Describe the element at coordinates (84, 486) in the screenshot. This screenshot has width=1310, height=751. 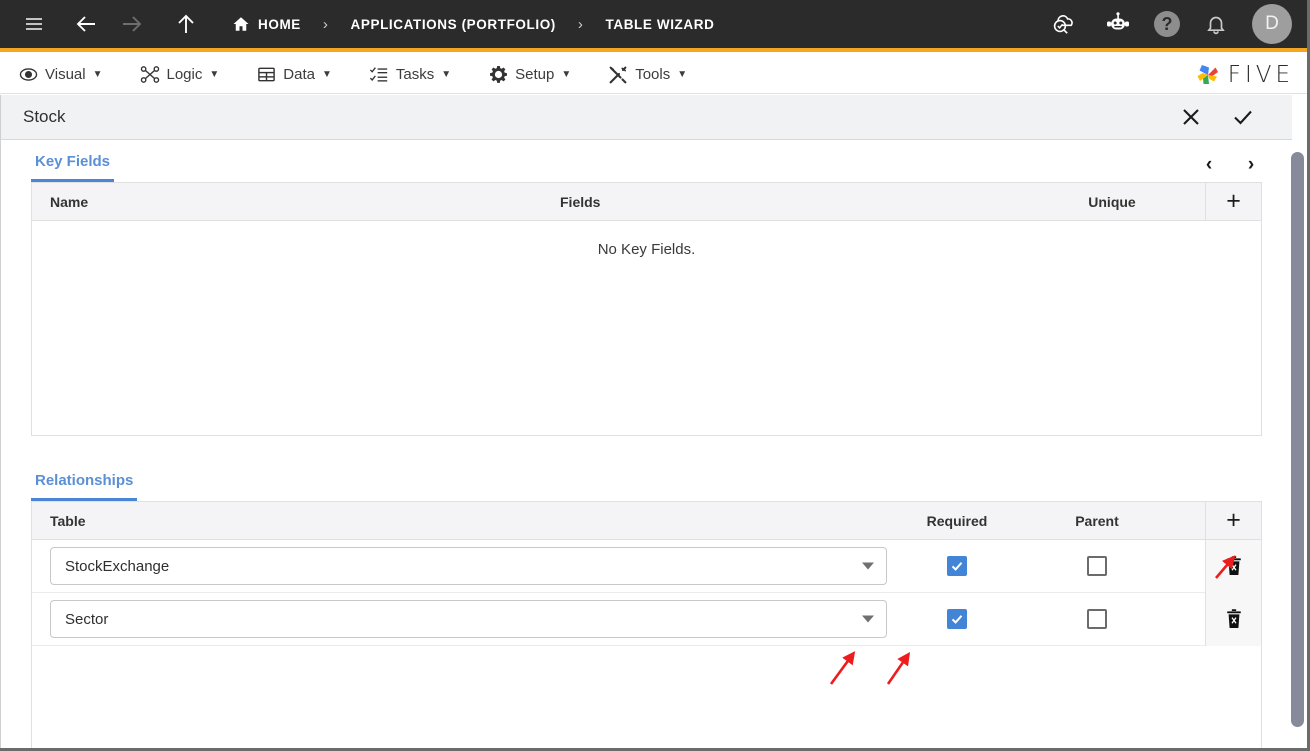
I see `tab-relationships: Relationships` at that location.